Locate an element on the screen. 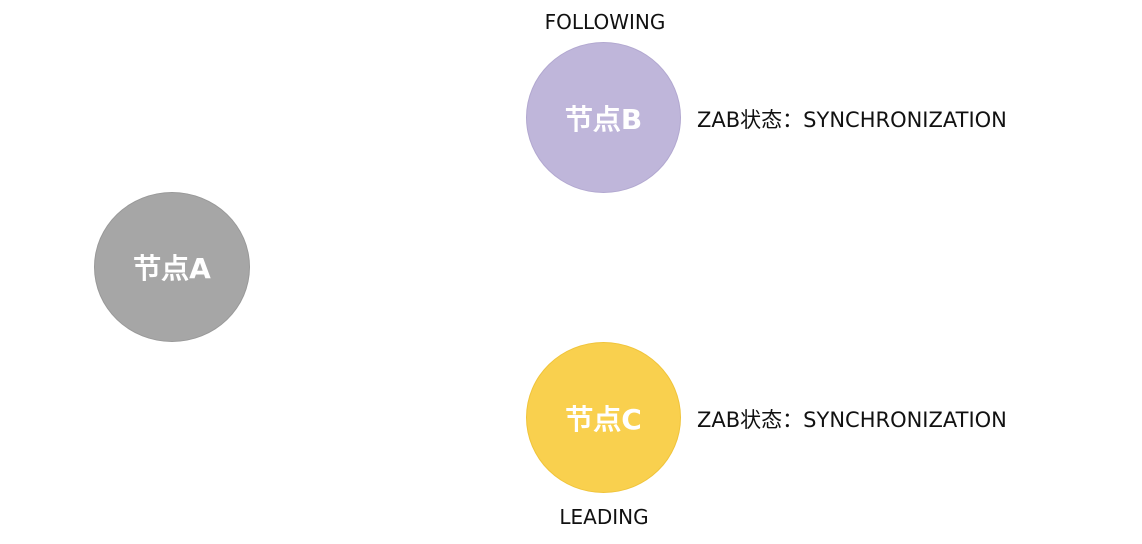  node-b-label: 节点B is located at coordinates (603, 119).